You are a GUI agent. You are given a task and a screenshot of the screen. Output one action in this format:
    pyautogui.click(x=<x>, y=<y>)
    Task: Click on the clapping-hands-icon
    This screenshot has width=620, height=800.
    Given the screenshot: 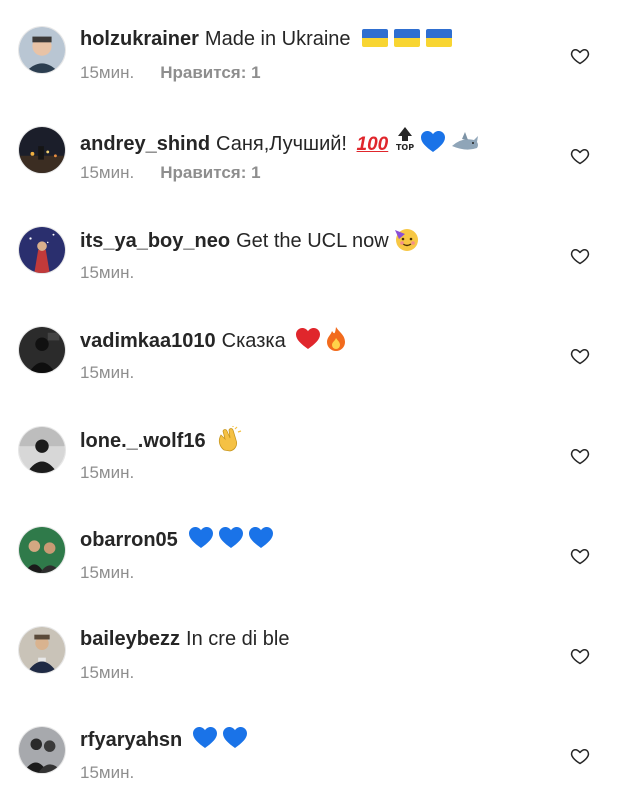 What is the action you would take?
    pyautogui.click(x=229, y=439)
    